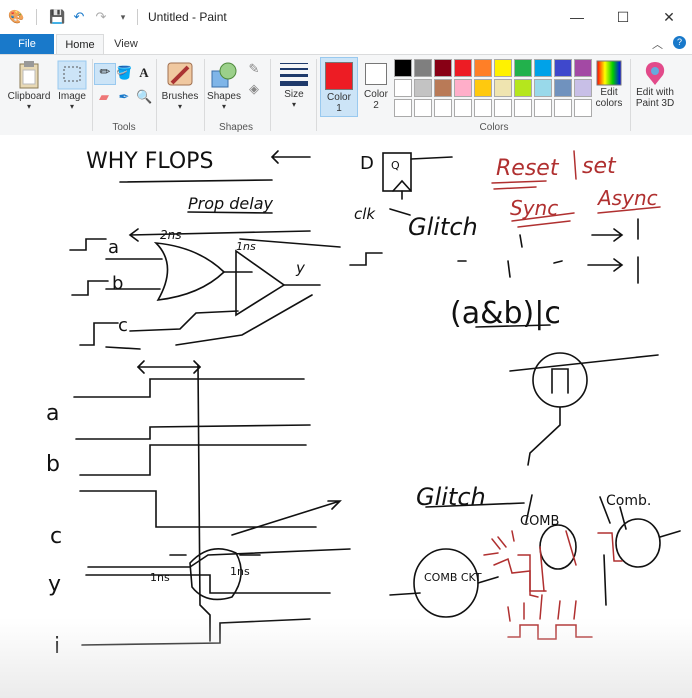 The height and width of the screenshot is (698, 692). I want to click on customize-dropdown-icon: ▾, so click(123, 17).